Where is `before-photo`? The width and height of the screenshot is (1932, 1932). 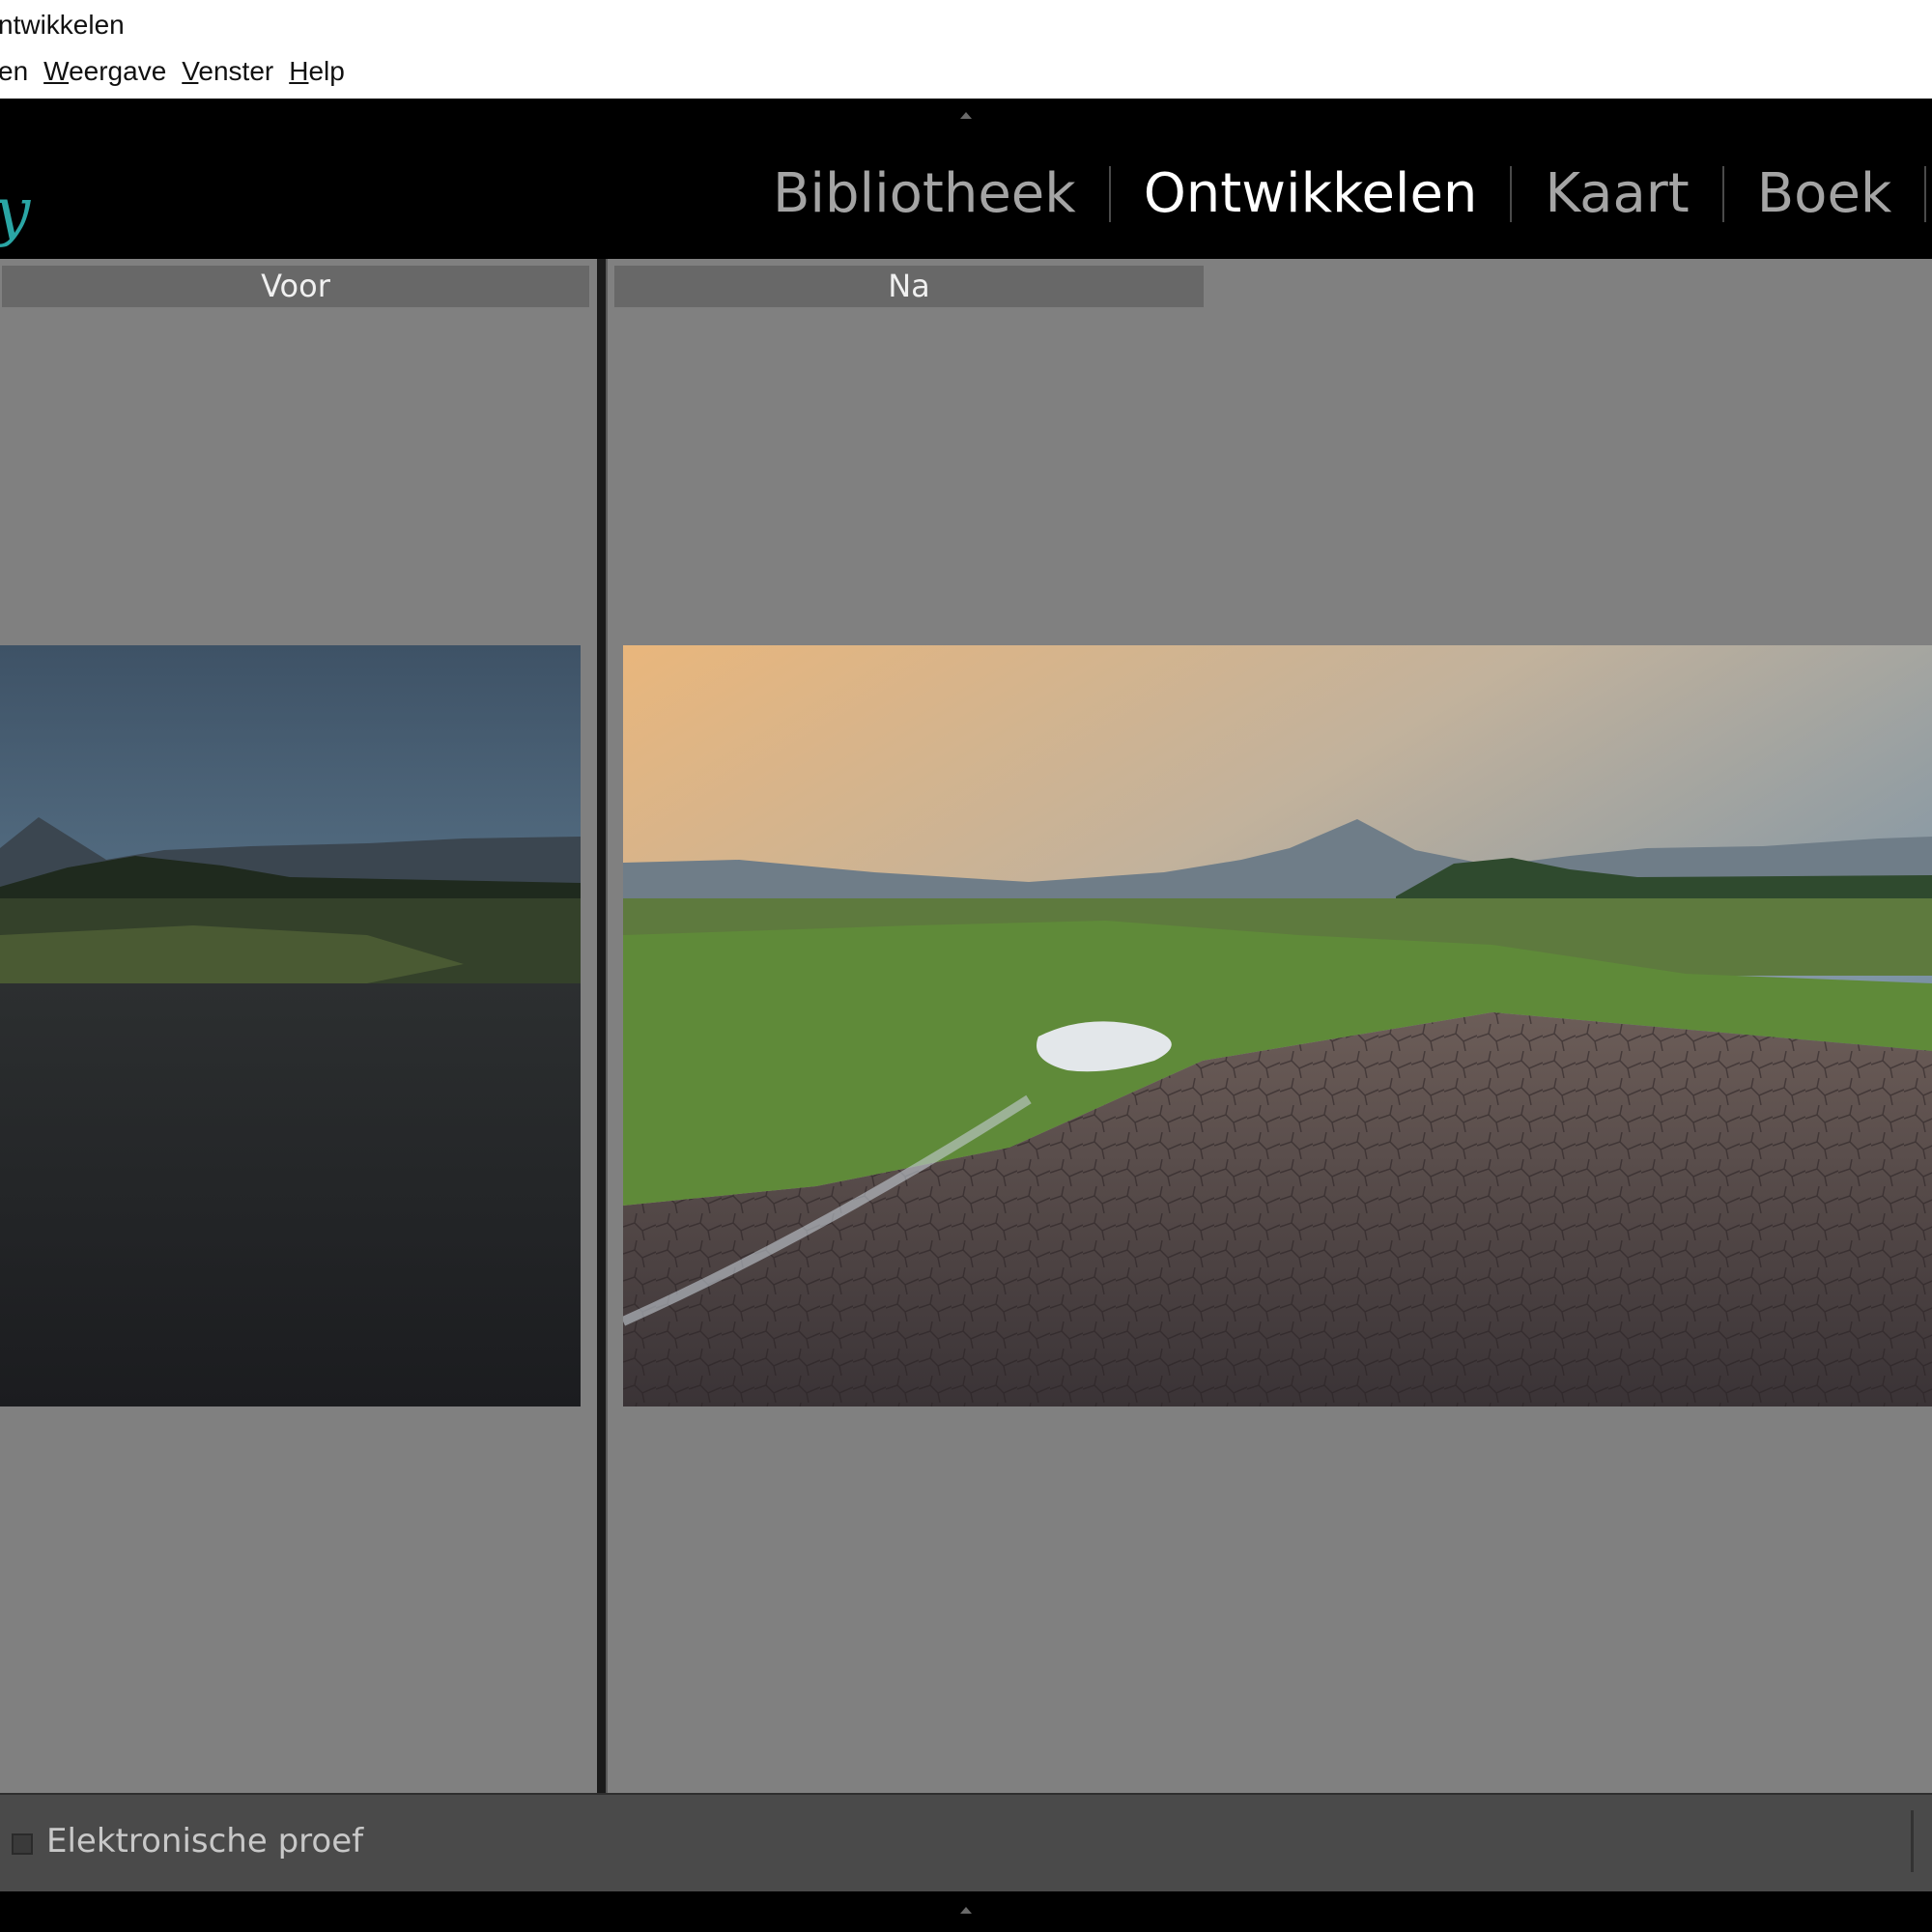
before-photo is located at coordinates (290, 1025).